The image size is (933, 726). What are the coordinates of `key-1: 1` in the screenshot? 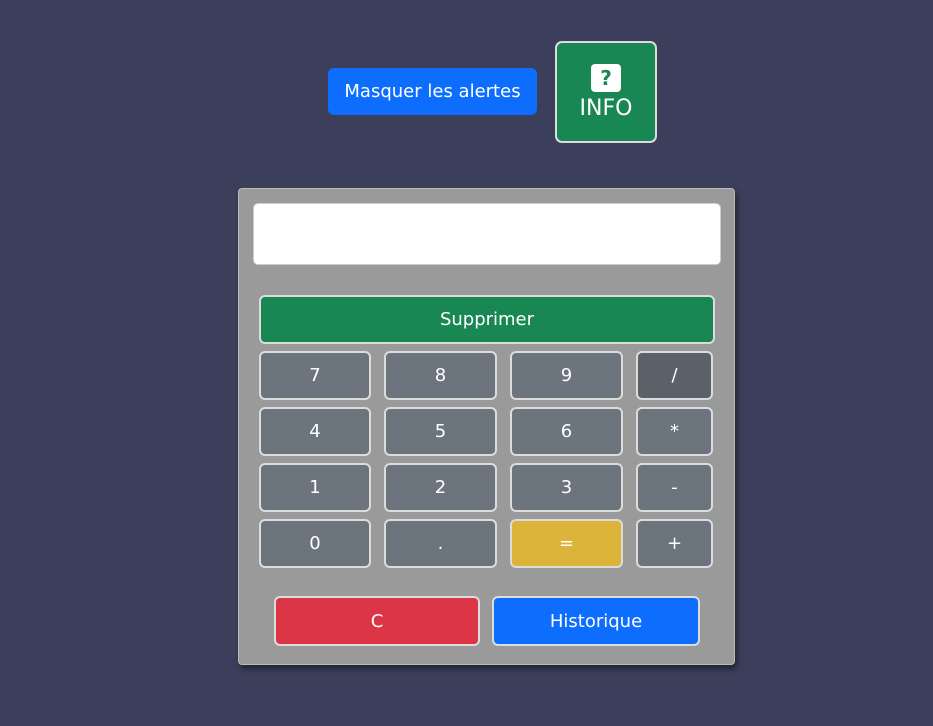 It's located at (315, 487).